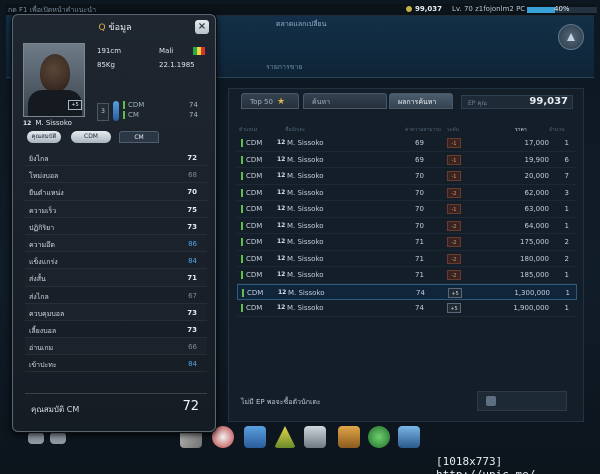 The height and width of the screenshot is (474, 600). I want to click on tab-top50: Top 50 ★, so click(270, 101).